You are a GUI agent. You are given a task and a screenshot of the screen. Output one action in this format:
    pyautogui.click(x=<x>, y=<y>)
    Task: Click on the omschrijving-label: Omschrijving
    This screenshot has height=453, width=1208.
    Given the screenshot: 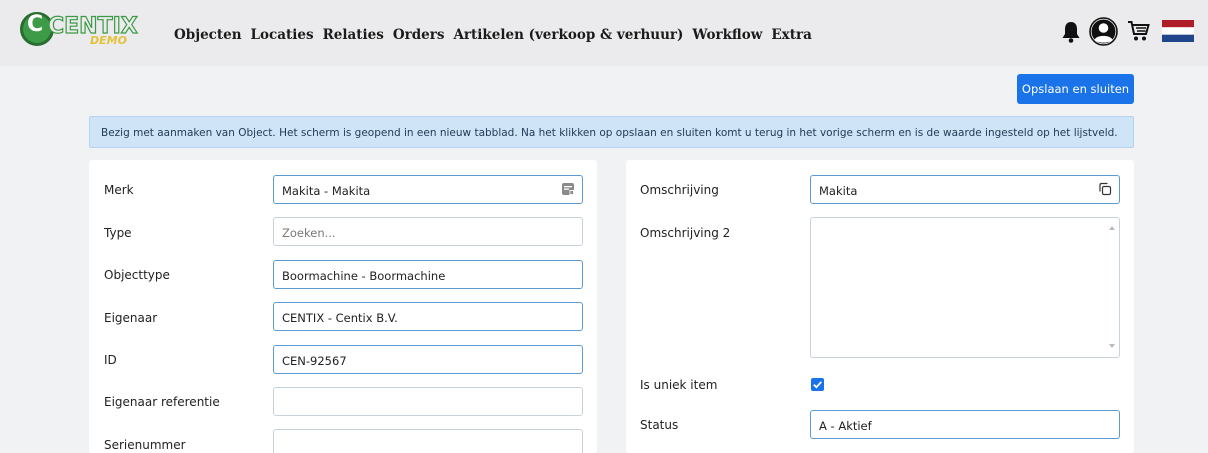 What is the action you would take?
    pyautogui.click(x=679, y=190)
    